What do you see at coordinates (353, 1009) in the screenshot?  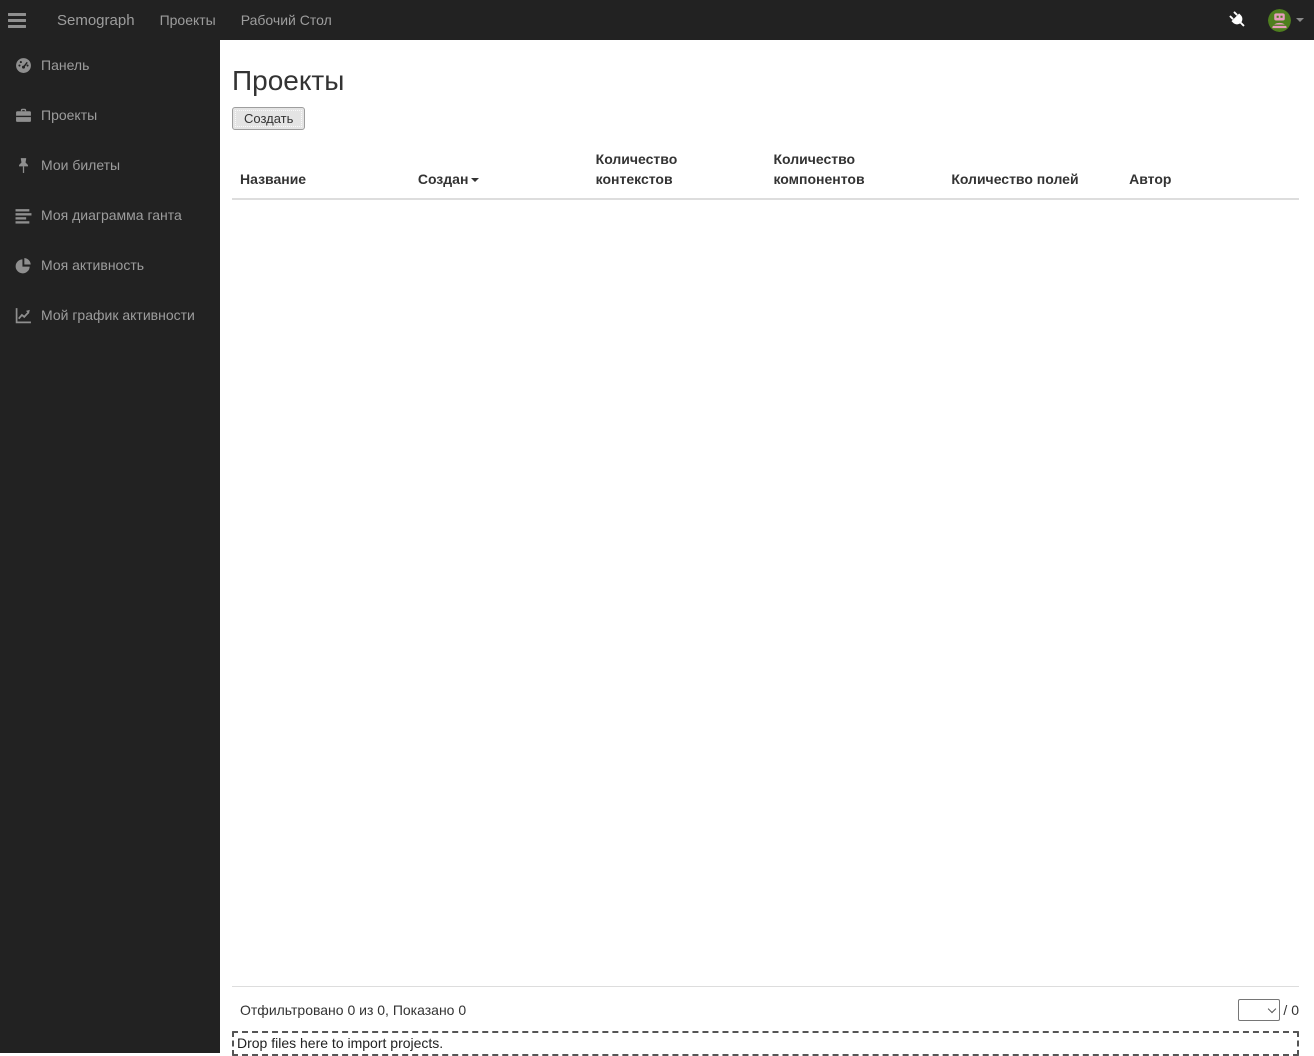 I see `filter-summary: Отфильтровано 0 из 0, Показано 0` at bounding box center [353, 1009].